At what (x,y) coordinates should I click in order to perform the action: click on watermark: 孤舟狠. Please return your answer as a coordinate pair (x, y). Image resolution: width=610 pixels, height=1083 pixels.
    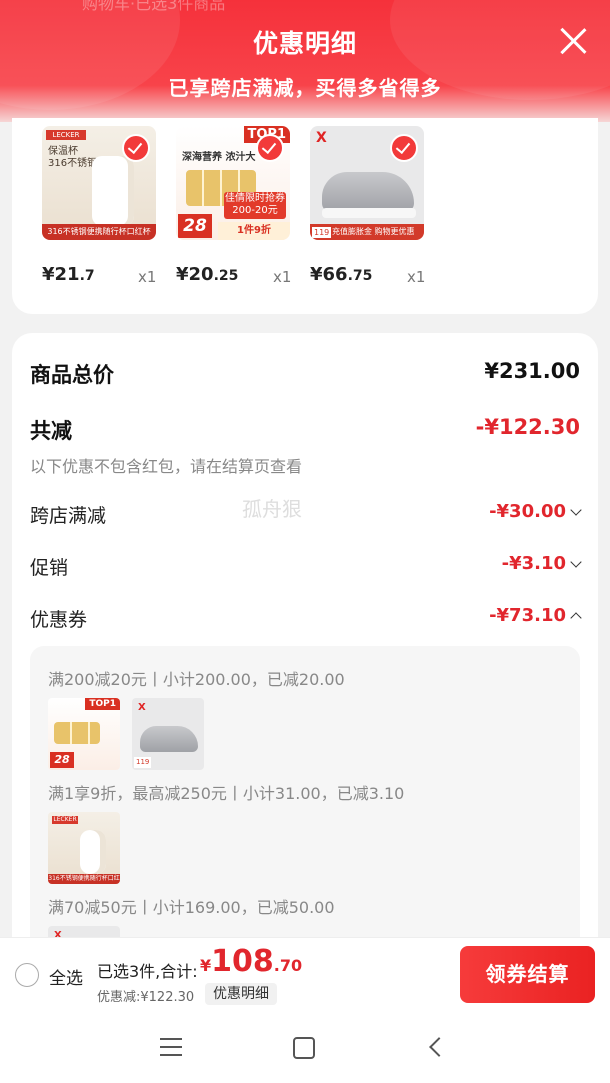
    Looking at the image, I should click on (272, 509).